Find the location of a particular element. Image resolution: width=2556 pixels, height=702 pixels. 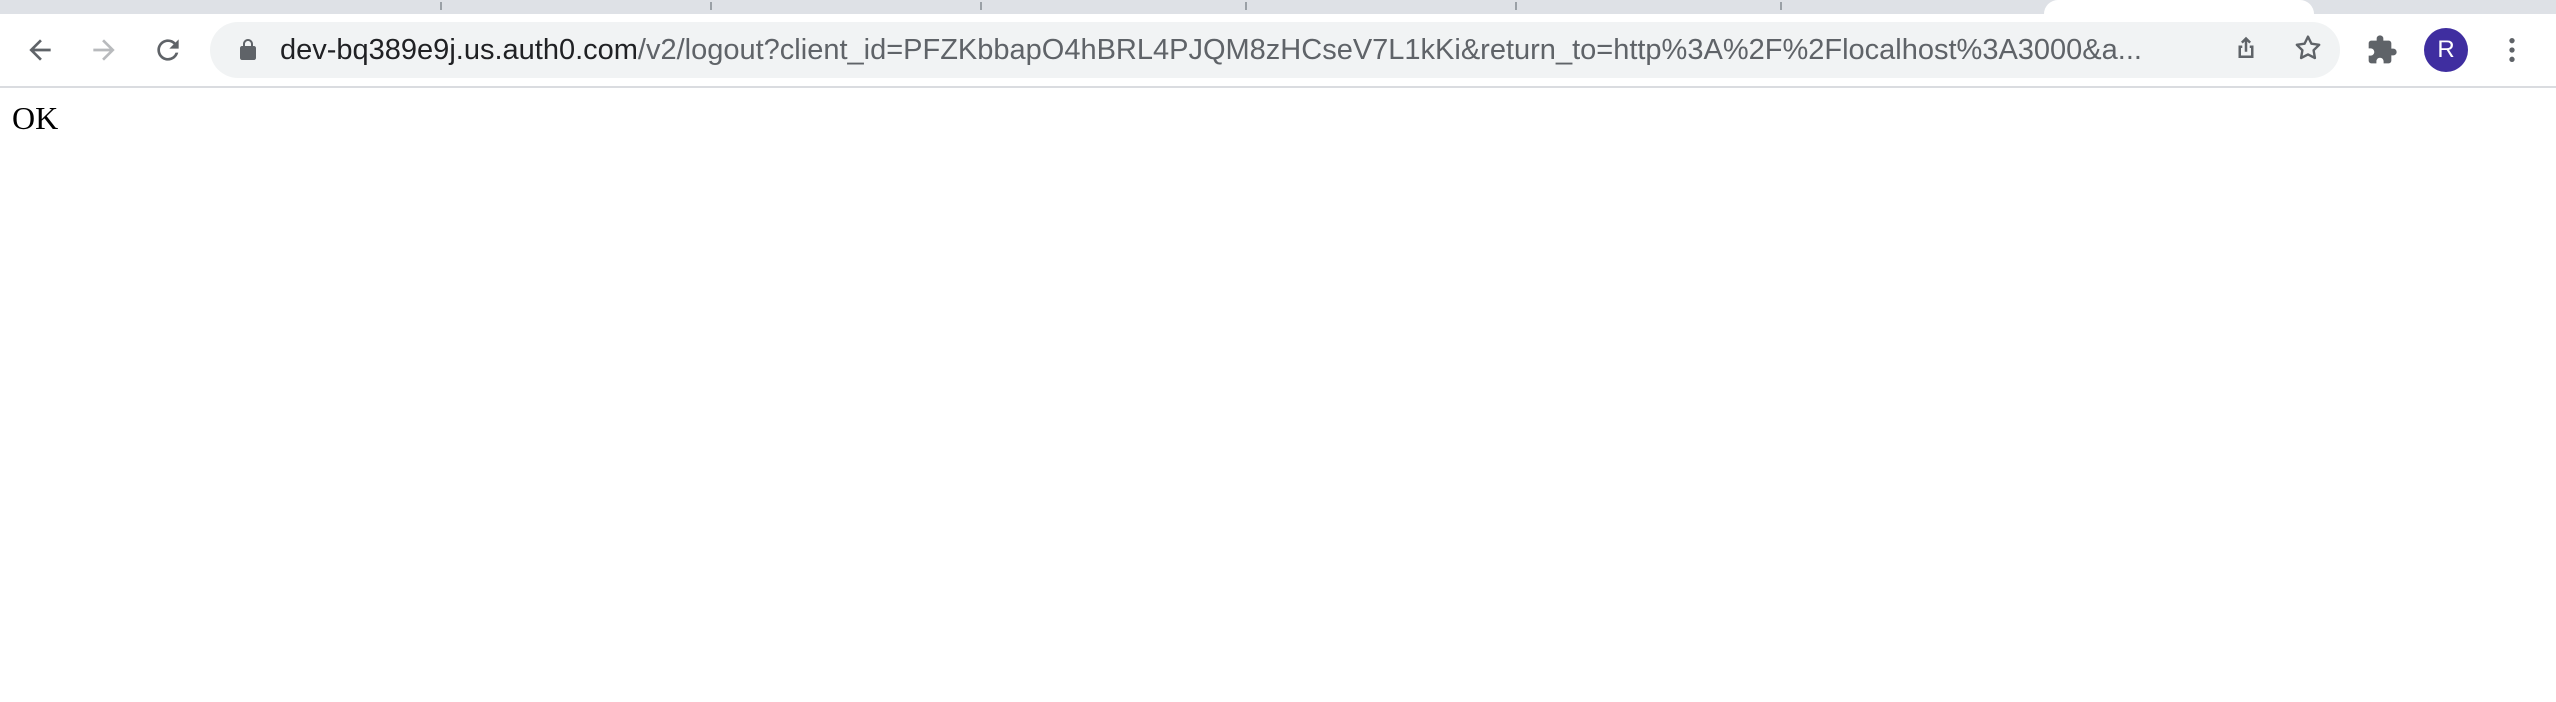

reload-icon is located at coordinates (168, 50).